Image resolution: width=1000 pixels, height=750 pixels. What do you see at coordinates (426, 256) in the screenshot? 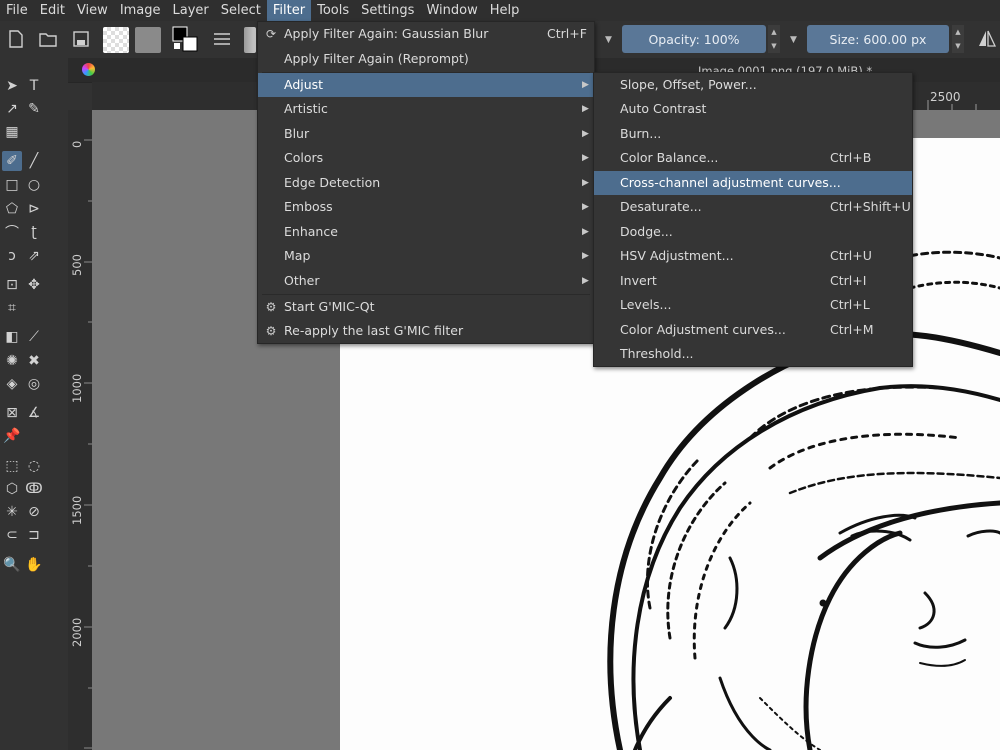
I see `filter-category-map: Map ▶` at bounding box center [426, 256].